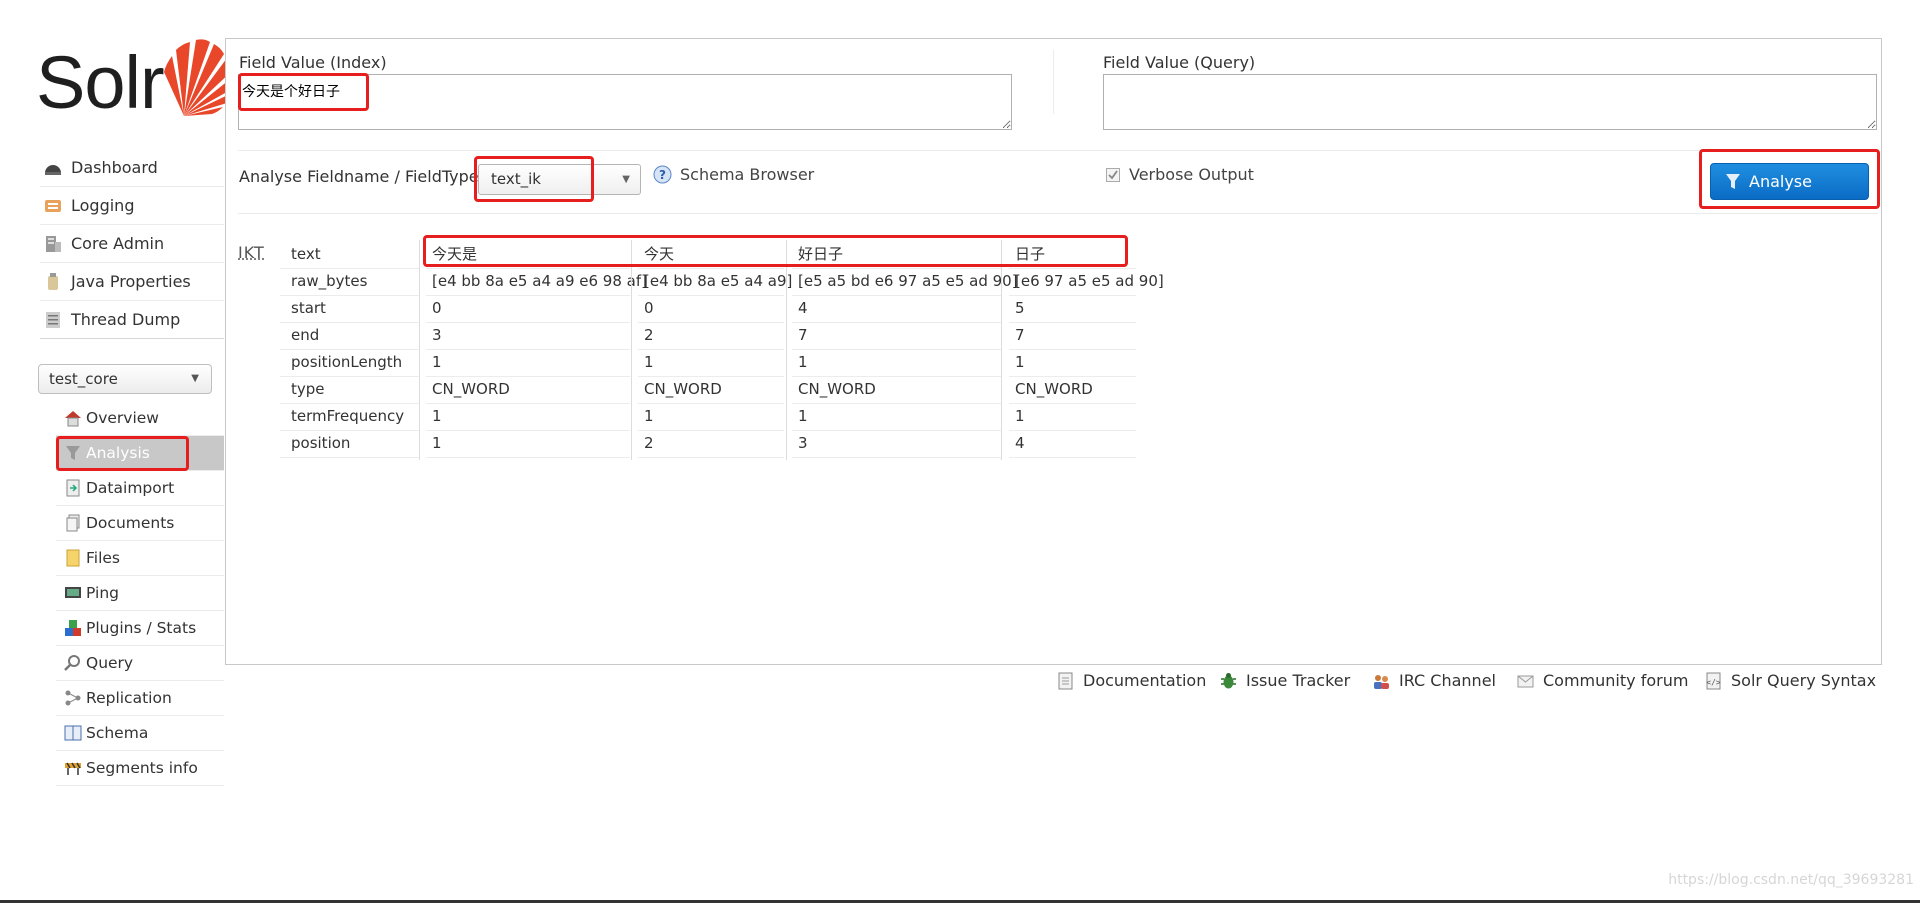  I want to click on irc-icon, so click(1381, 681).